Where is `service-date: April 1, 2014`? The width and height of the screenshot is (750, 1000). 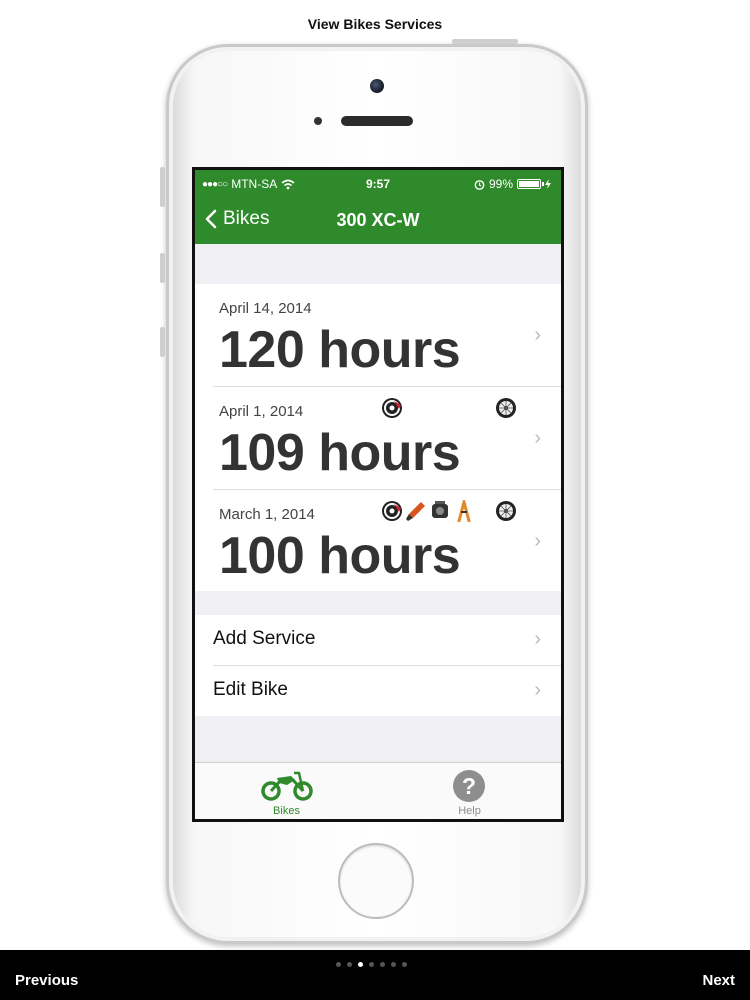
service-date: April 1, 2014 is located at coordinates (261, 411).